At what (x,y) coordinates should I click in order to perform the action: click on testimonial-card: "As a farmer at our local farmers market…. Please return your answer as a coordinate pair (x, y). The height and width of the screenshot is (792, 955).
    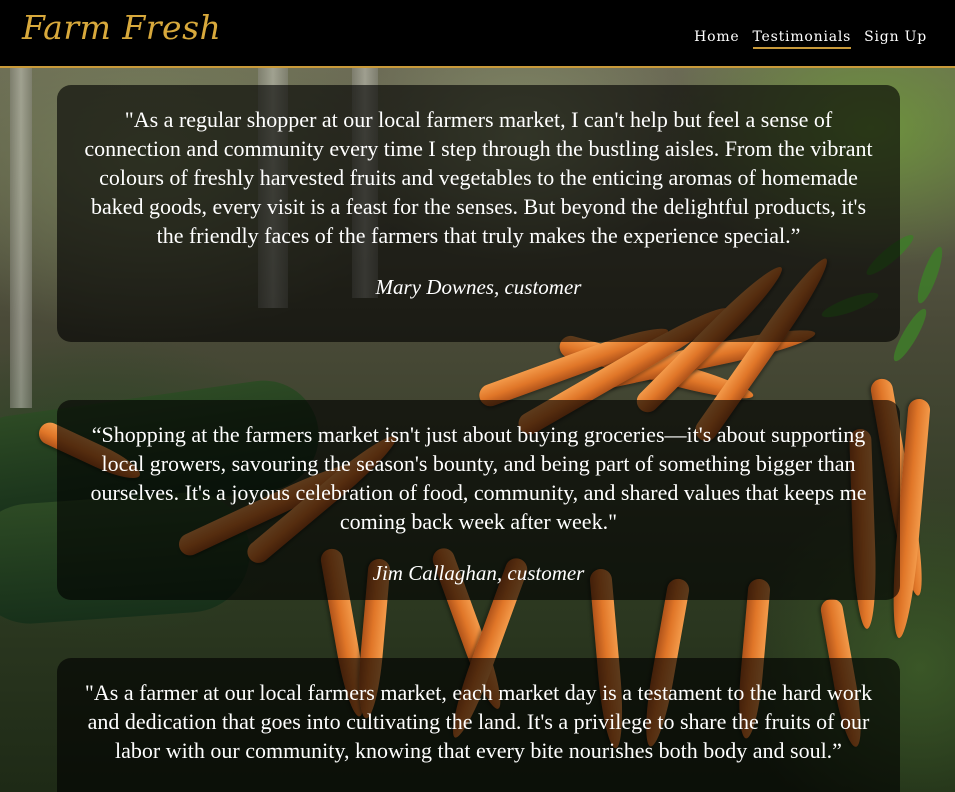
    Looking at the image, I should click on (478, 725).